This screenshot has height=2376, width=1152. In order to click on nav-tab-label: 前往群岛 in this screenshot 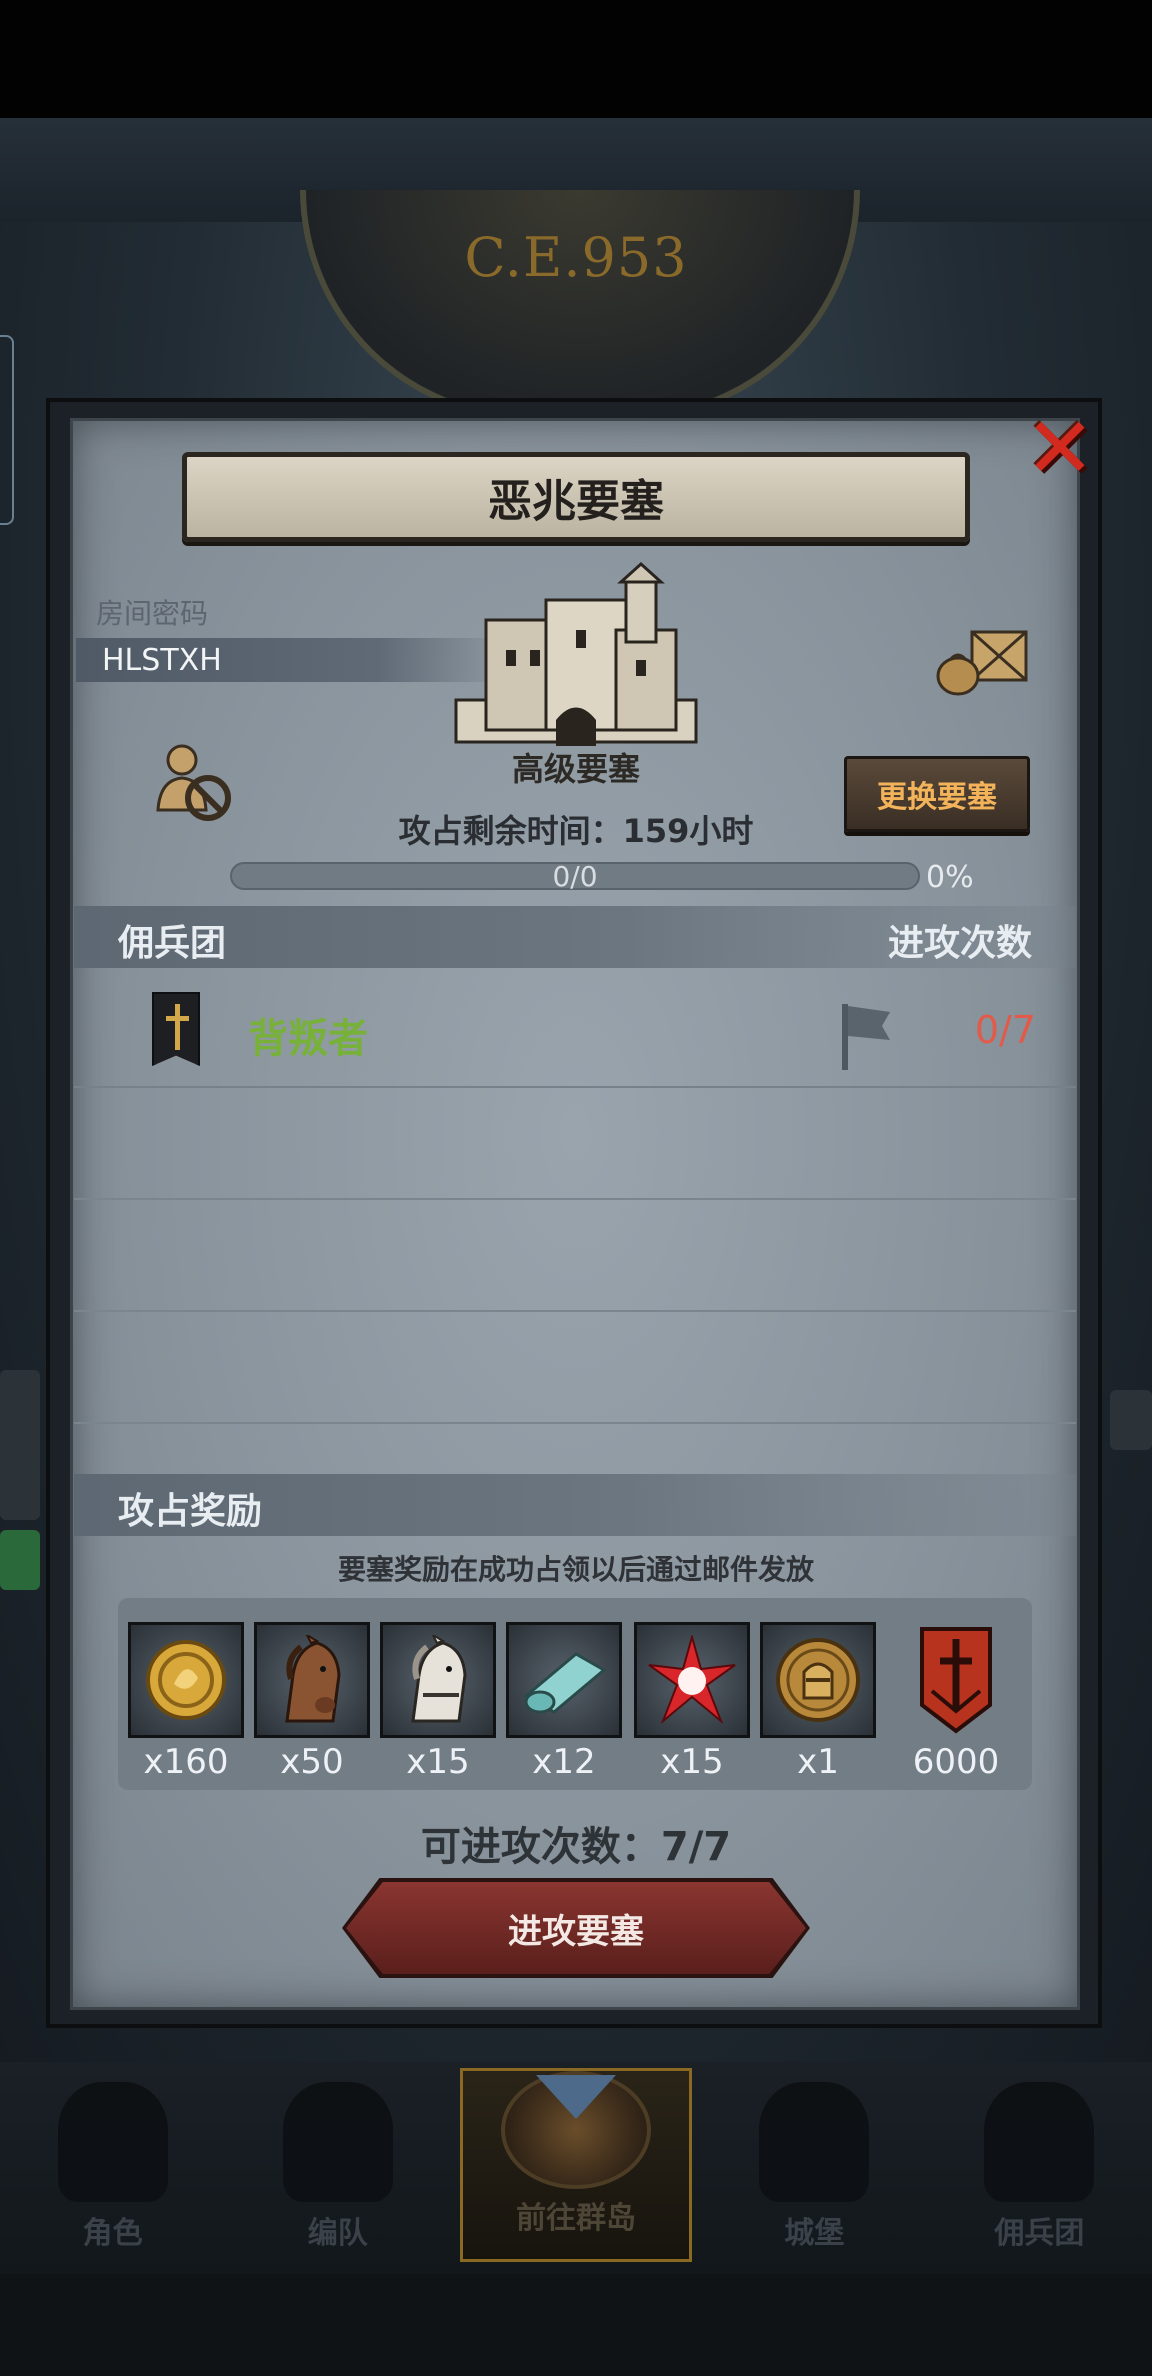, I will do `click(576, 2218)`.